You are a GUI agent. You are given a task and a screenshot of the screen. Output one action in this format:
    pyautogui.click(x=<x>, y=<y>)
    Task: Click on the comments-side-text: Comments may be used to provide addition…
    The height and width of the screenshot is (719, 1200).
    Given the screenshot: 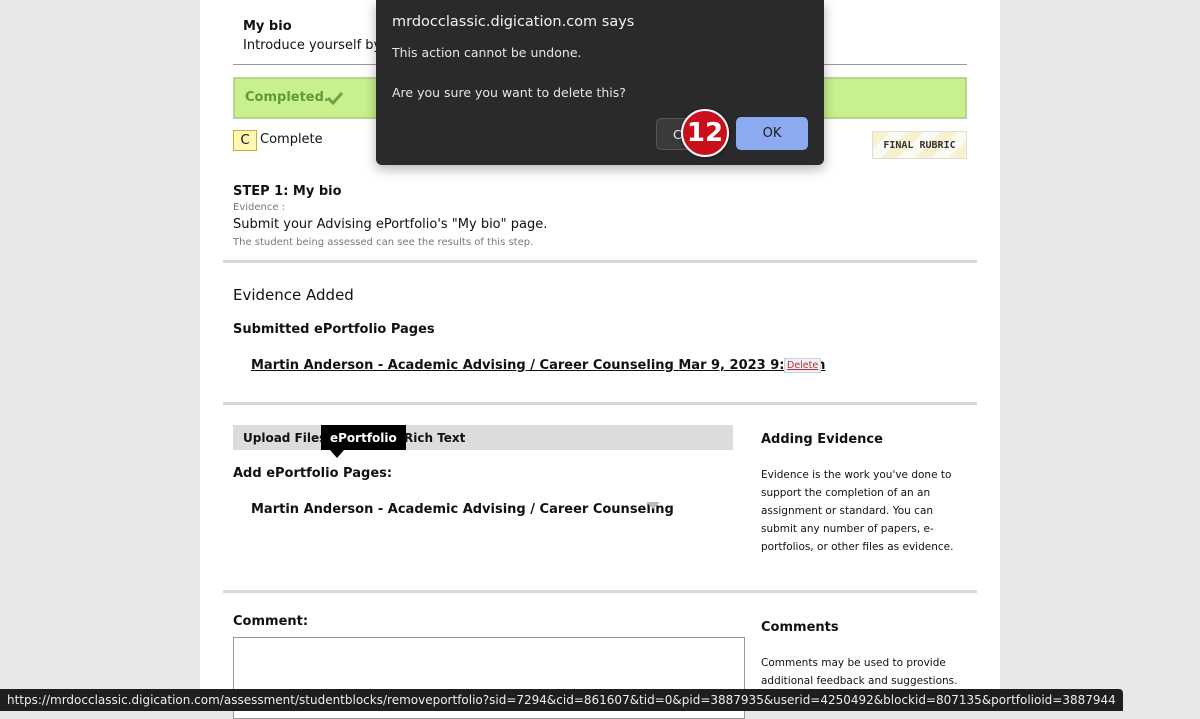 What is the action you would take?
    pyautogui.click(x=859, y=672)
    